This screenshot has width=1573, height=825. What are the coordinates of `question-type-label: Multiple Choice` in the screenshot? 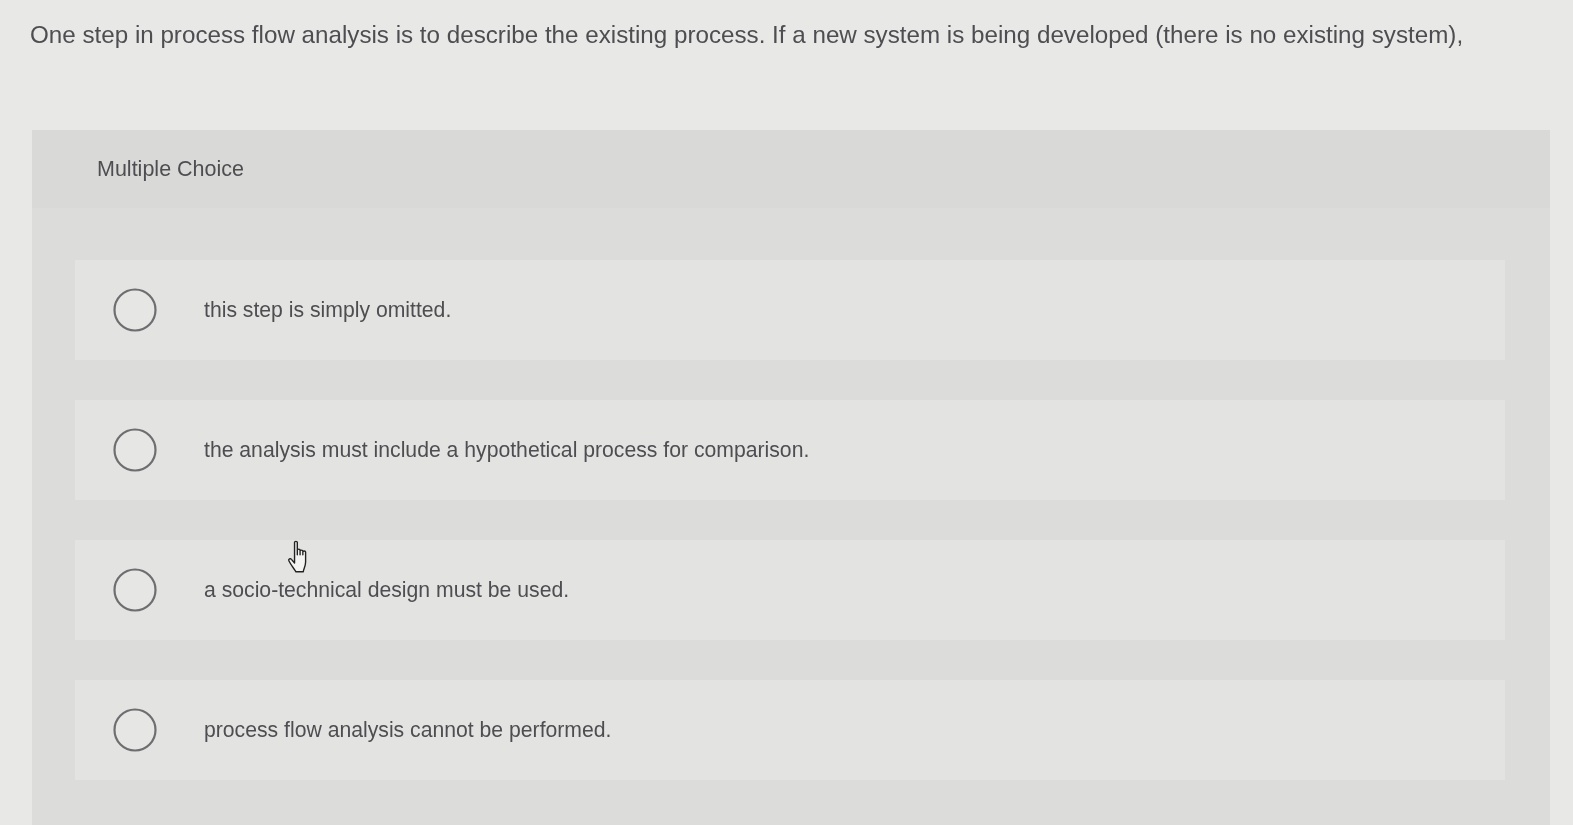 It's located at (170, 169).